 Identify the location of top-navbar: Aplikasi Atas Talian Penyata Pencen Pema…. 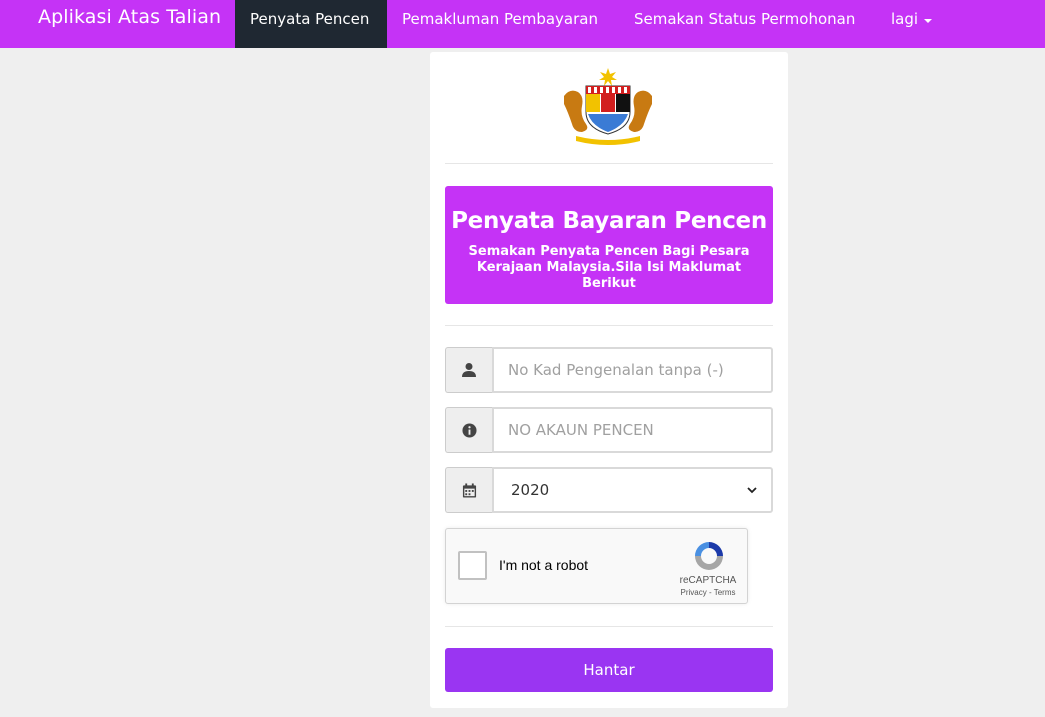
(522, 24).